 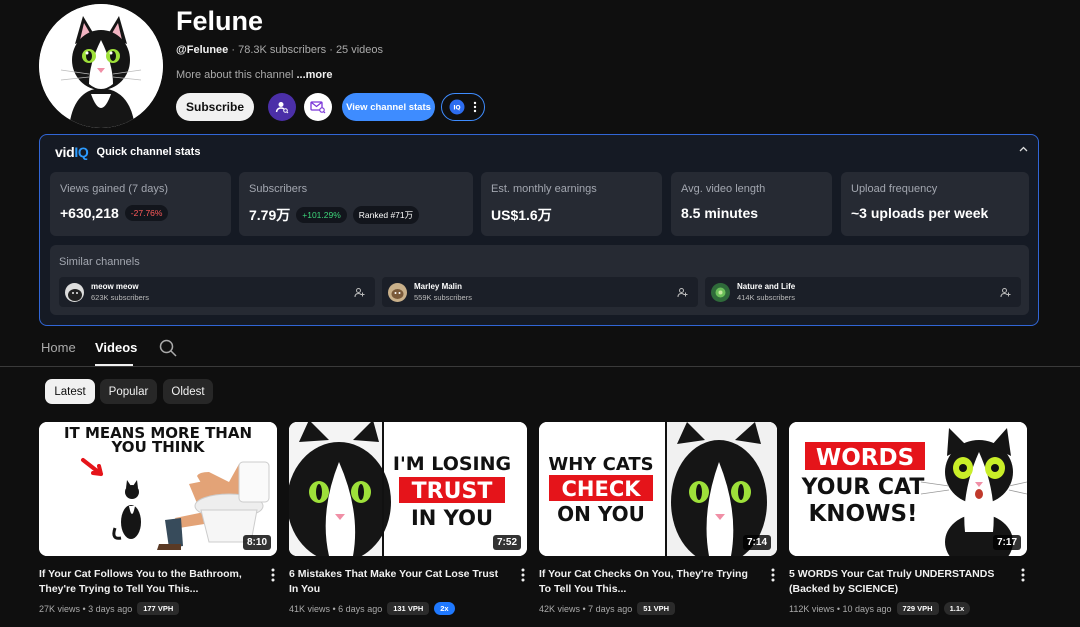 What do you see at coordinates (756, 542) in the screenshot?
I see `video-duration: 7:14` at bounding box center [756, 542].